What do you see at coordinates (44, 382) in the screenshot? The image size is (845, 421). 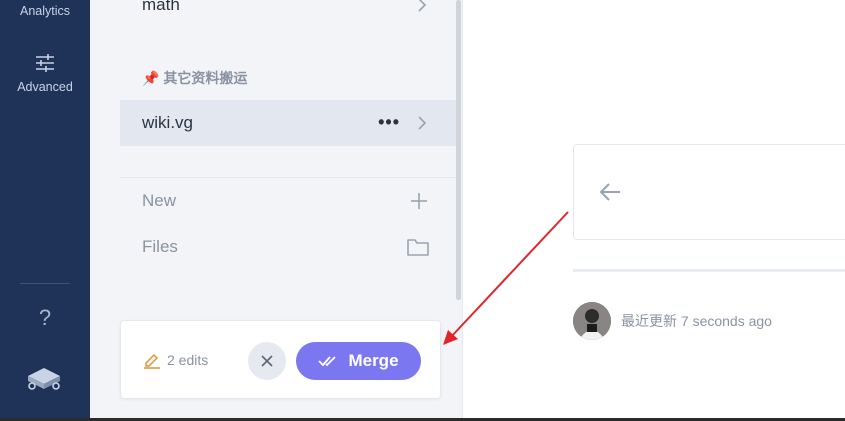 I see `logo-icon` at bounding box center [44, 382].